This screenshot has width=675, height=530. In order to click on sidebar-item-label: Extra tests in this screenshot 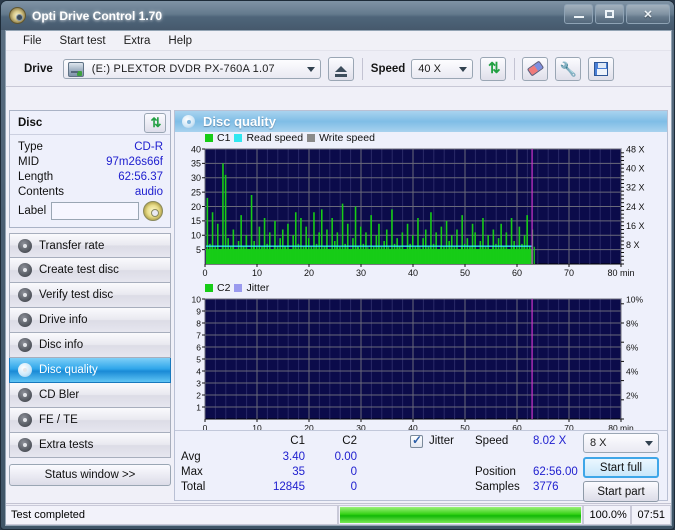, I will do `click(66, 445)`.